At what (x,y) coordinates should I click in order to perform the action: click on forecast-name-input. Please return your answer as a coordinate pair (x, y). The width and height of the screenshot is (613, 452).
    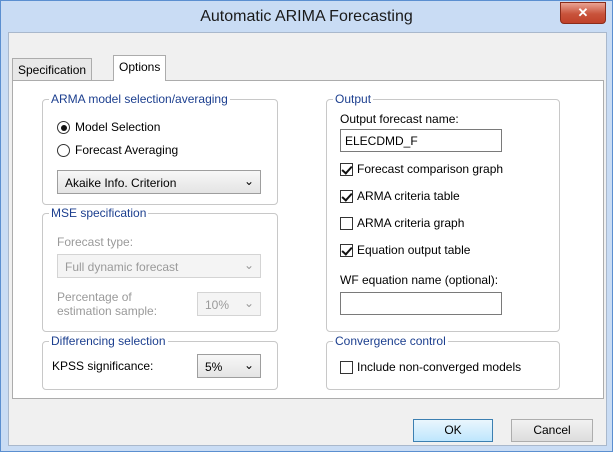
    Looking at the image, I should click on (421, 140).